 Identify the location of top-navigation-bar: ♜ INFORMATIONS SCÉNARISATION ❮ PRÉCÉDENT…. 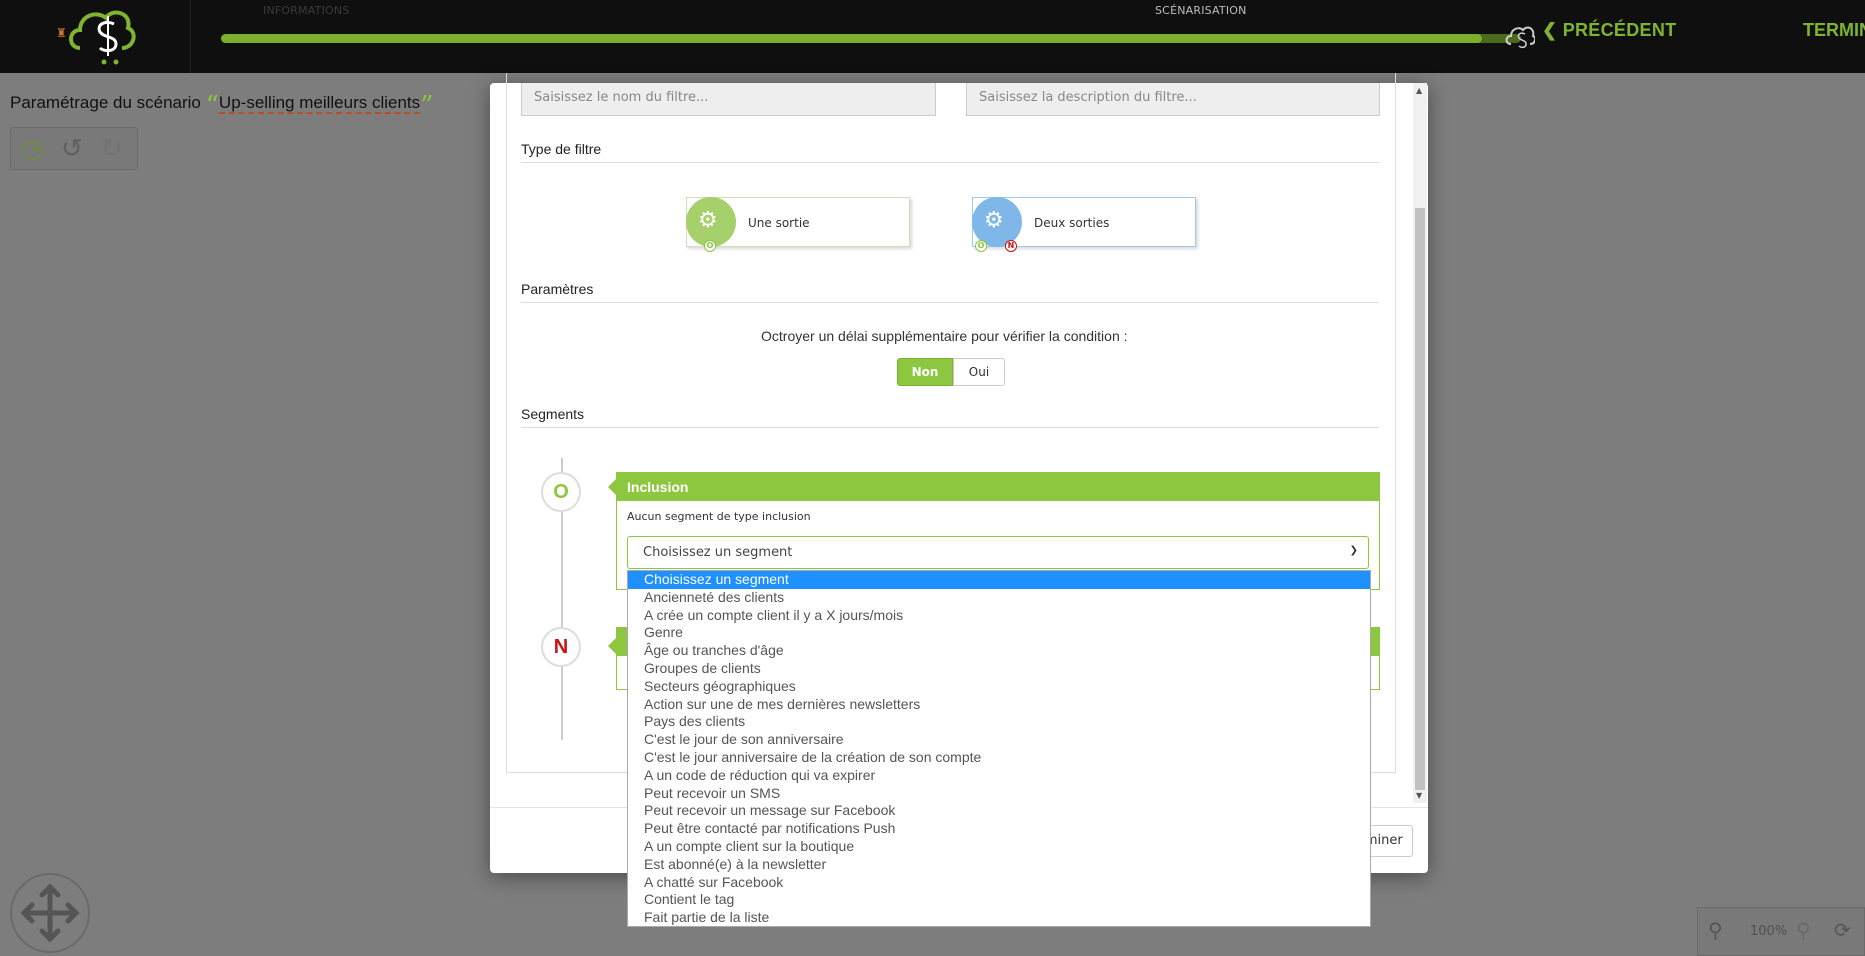
(932, 36).